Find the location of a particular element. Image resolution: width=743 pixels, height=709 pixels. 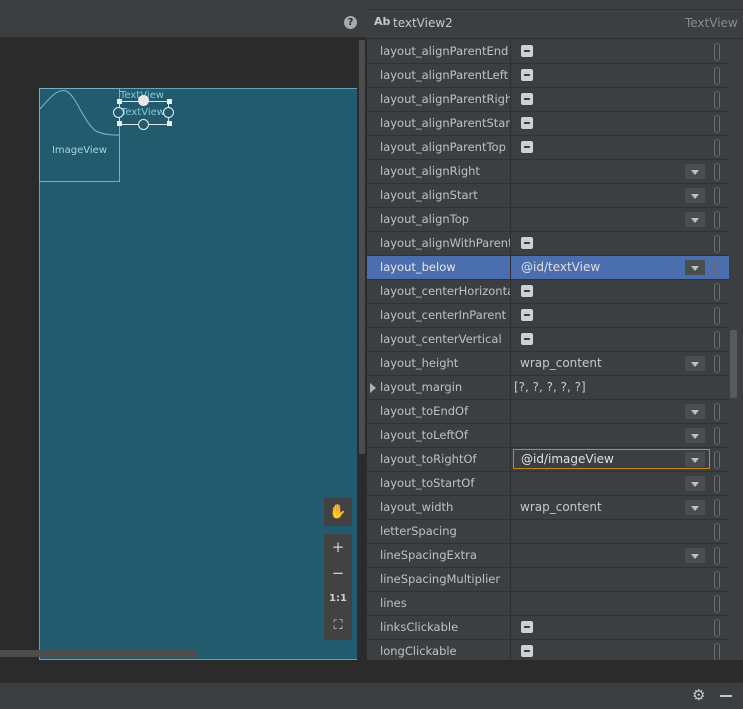

attribute-row: layout_alignParentRight is located at coordinates (548, 100).